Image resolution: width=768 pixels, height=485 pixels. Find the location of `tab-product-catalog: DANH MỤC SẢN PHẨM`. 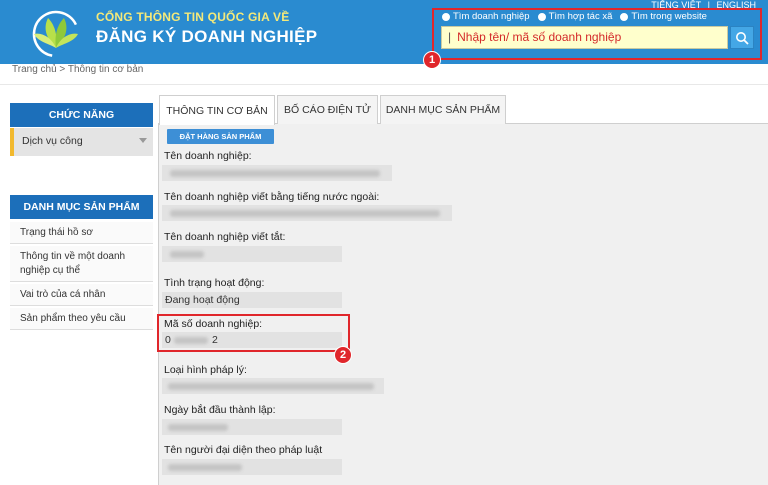

tab-product-catalog: DANH MỤC SẢN PHẨM is located at coordinates (443, 109).